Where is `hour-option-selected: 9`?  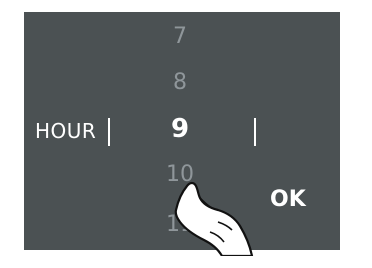
hour-option-selected: 9 is located at coordinates (180, 129).